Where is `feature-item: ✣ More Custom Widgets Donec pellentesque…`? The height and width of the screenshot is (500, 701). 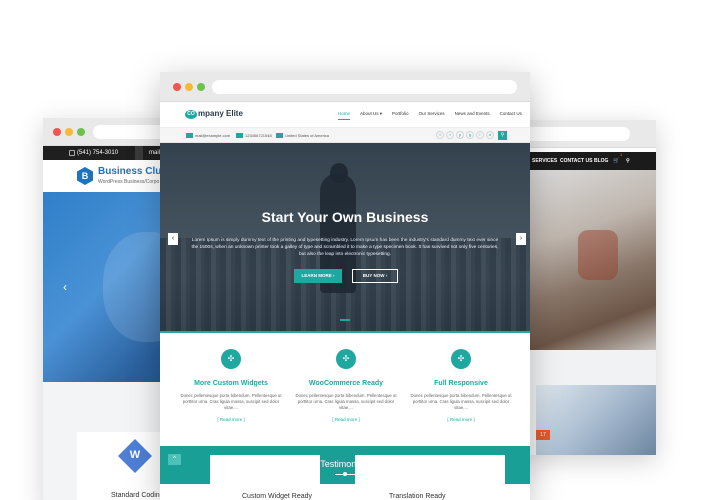
feature-item: ✣ More Custom Widgets Donec pellentesque… is located at coordinates (231, 385).